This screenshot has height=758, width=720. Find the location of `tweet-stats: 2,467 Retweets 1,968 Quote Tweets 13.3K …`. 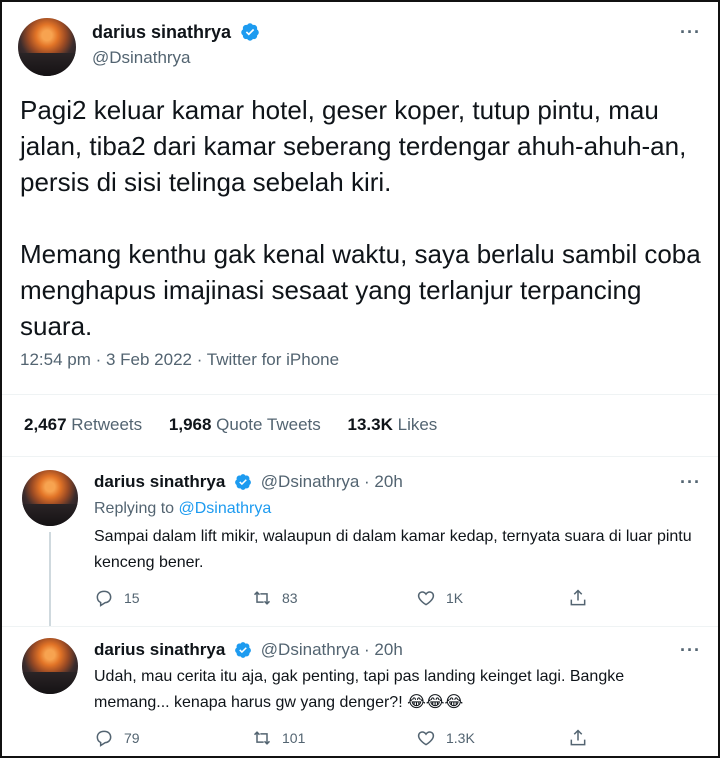

tweet-stats: 2,467 Retweets 1,968 Quote Tweets 13.3K … is located at coordinates (241, 425).